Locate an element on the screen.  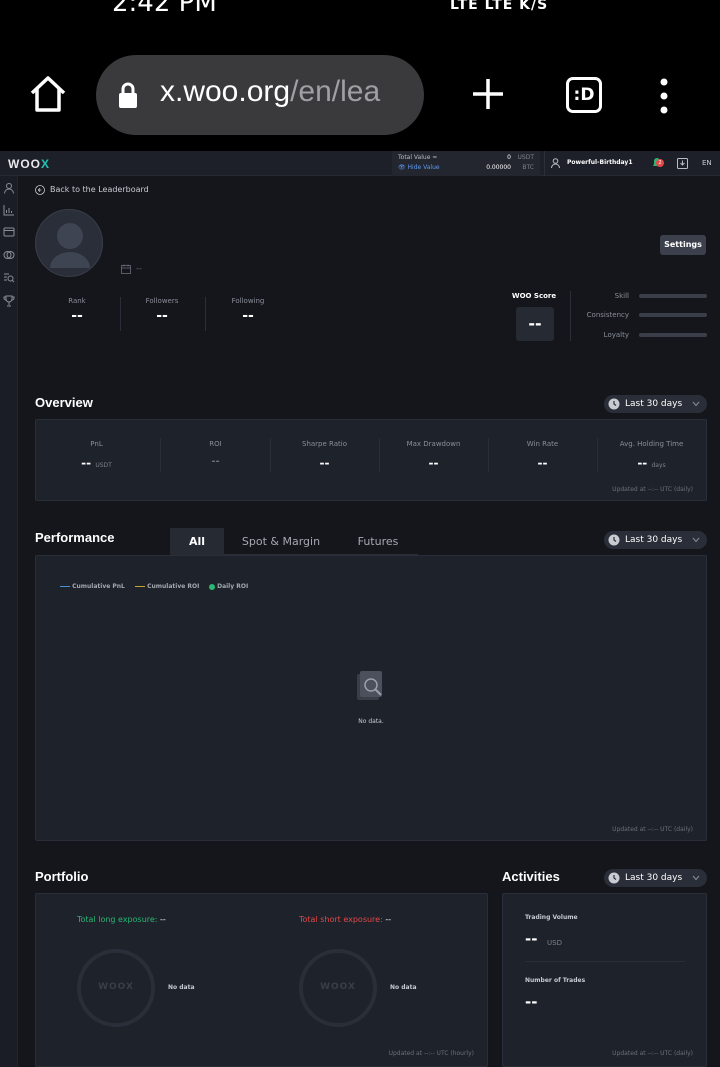
performance-updated: Updated at --:-- UTC (daily) is located at coordinates (652, 829).